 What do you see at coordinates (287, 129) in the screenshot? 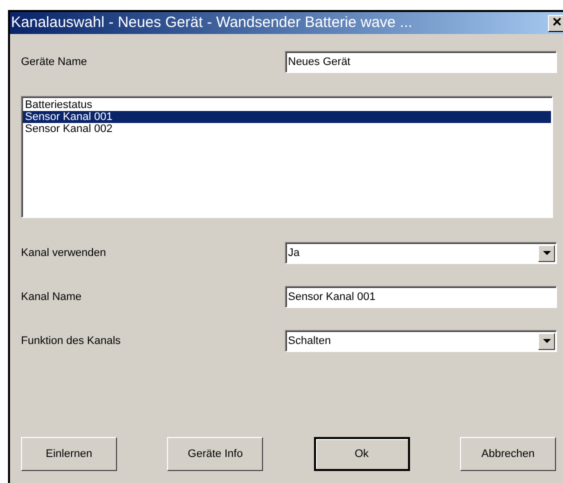
I see `list-item: Sensor Kanal 002` at bounding box center [287, 129].